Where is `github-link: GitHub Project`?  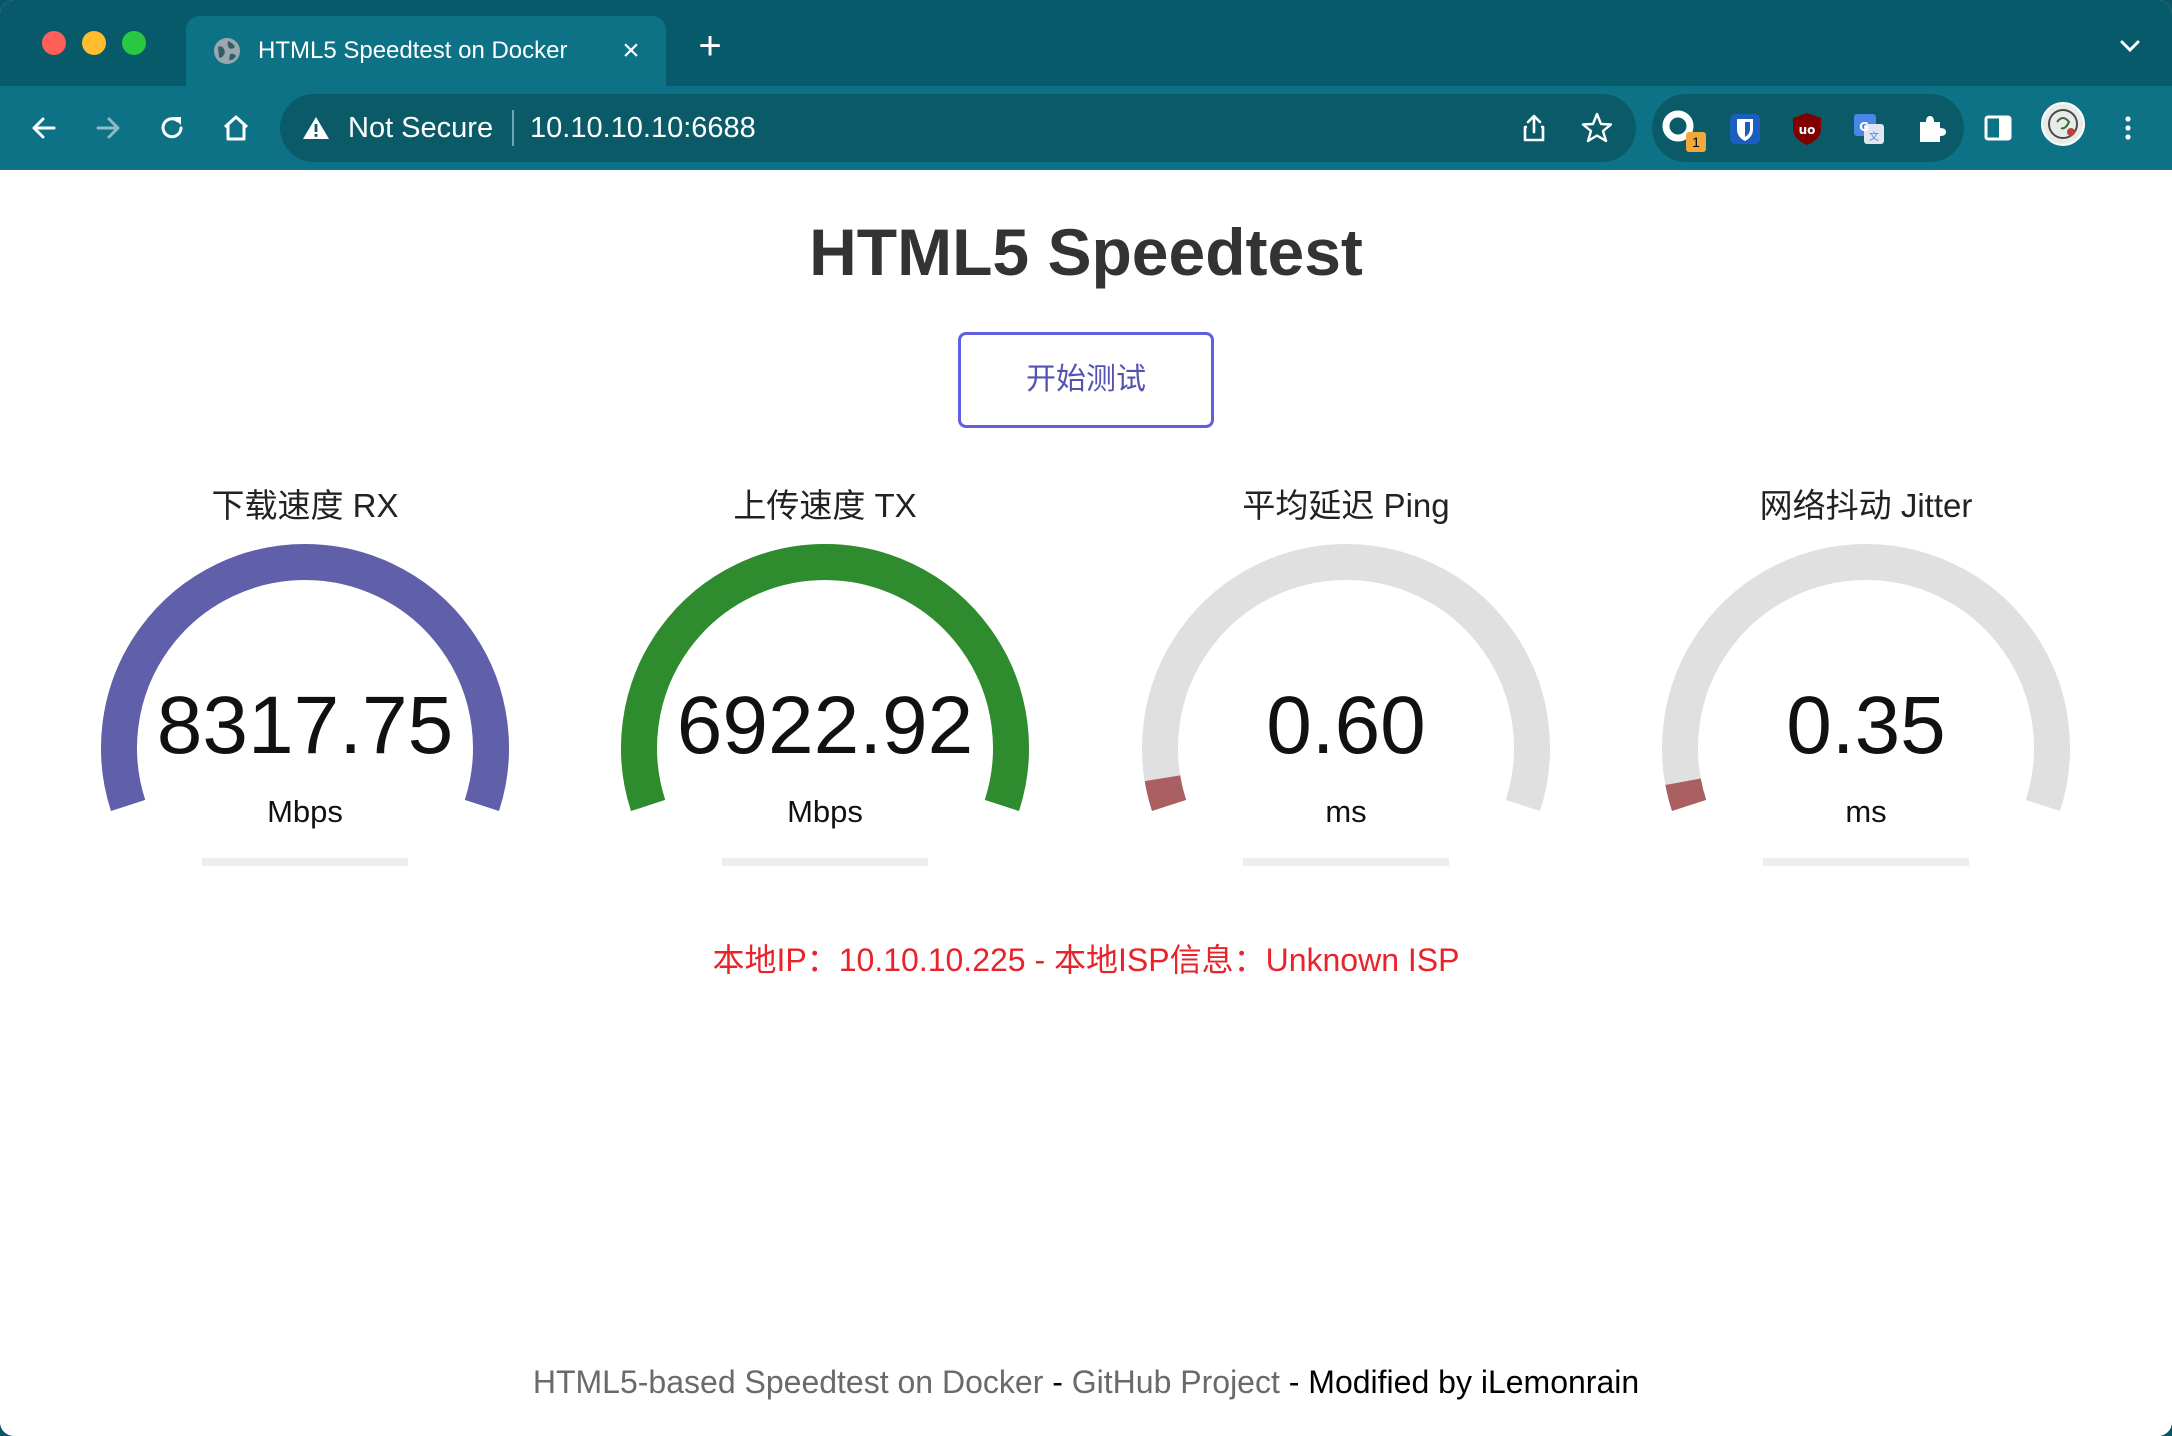 github-link: GitHub Project is located at coordinates (1176, 1382).